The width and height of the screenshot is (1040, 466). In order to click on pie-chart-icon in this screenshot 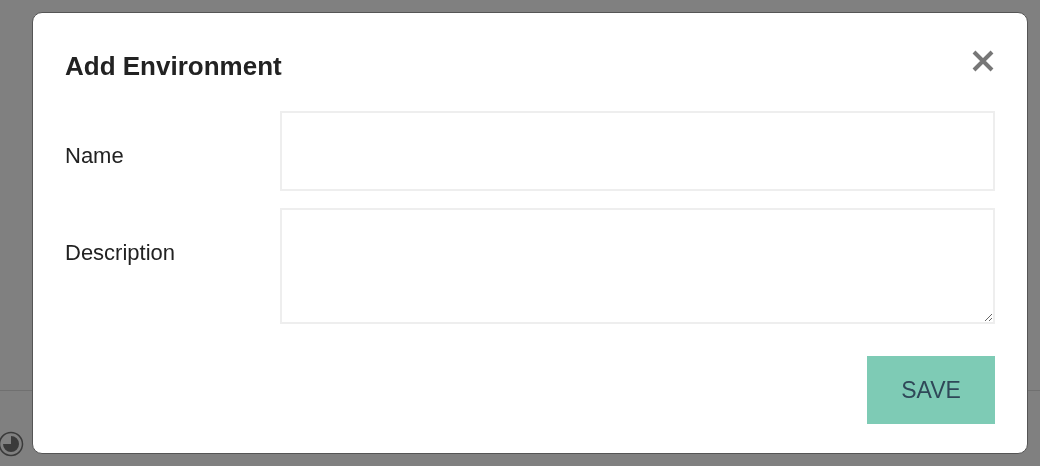, I will do `click(12, 444)`.